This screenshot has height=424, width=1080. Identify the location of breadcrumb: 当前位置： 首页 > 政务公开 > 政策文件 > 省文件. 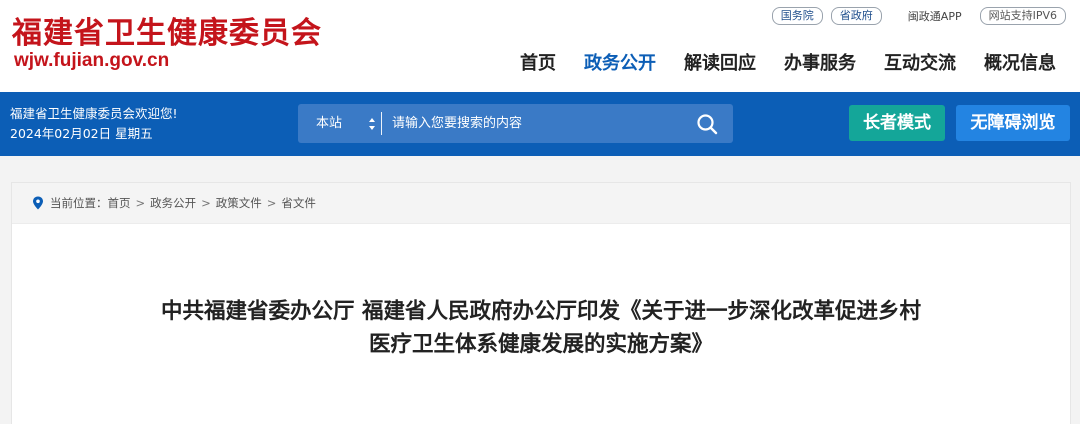
(174, 203).